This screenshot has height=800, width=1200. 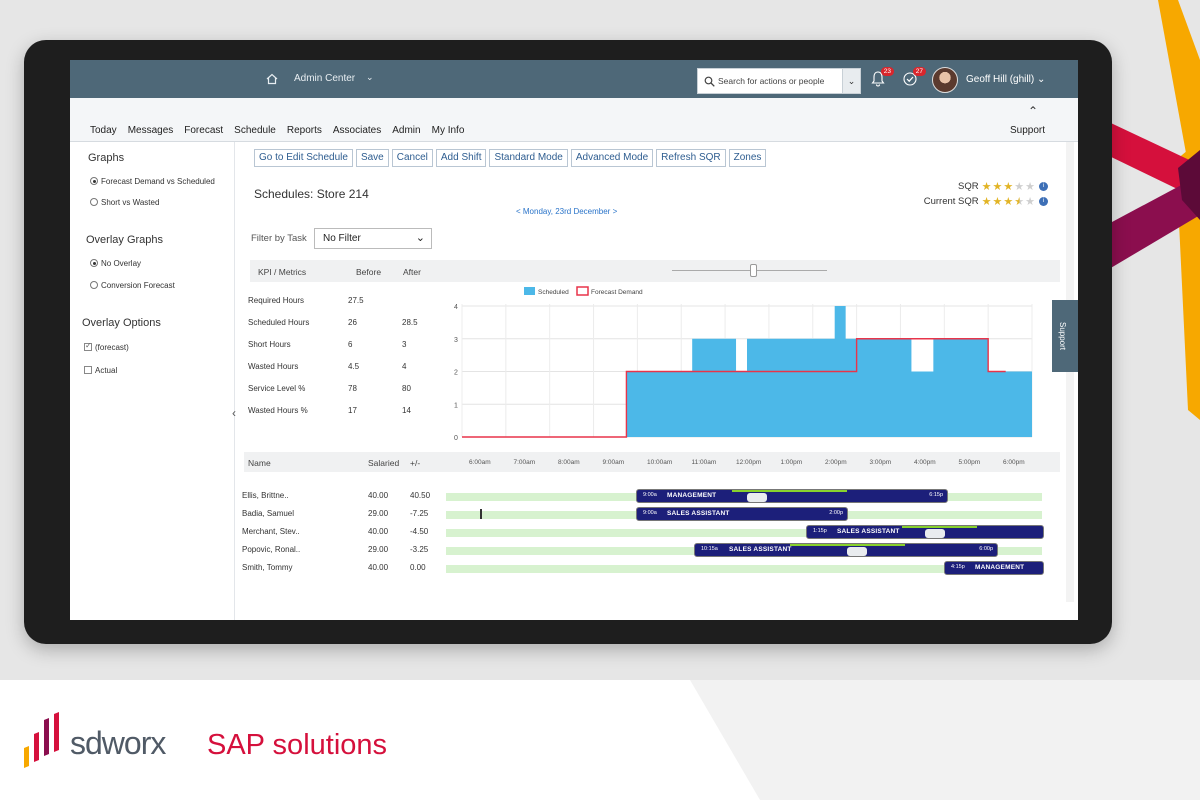 I want to click on menu-item-messages: Messages, so click(x=151, y=130).